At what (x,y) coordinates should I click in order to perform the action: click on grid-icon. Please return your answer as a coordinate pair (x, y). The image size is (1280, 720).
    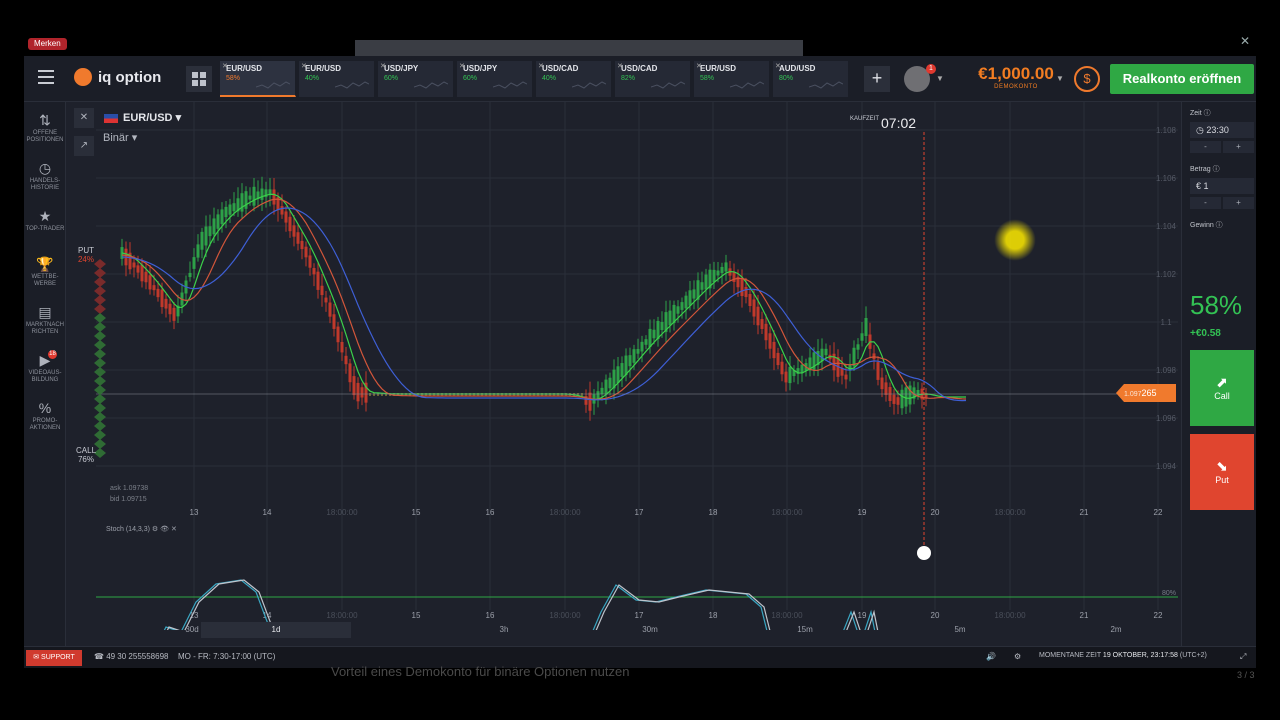
    Looking at the image, I should click on (199, 79).